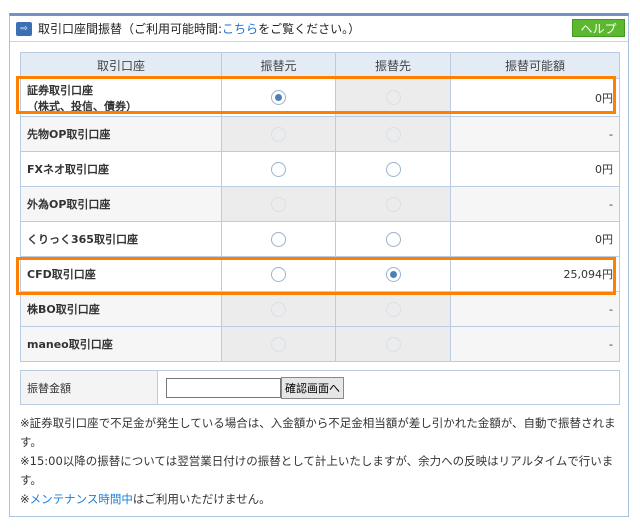 The image size is (640, 529). Describe the element at coordinates (121, 169) in the screenshot. I see `account-name: FXネオ取引口座` at that location.